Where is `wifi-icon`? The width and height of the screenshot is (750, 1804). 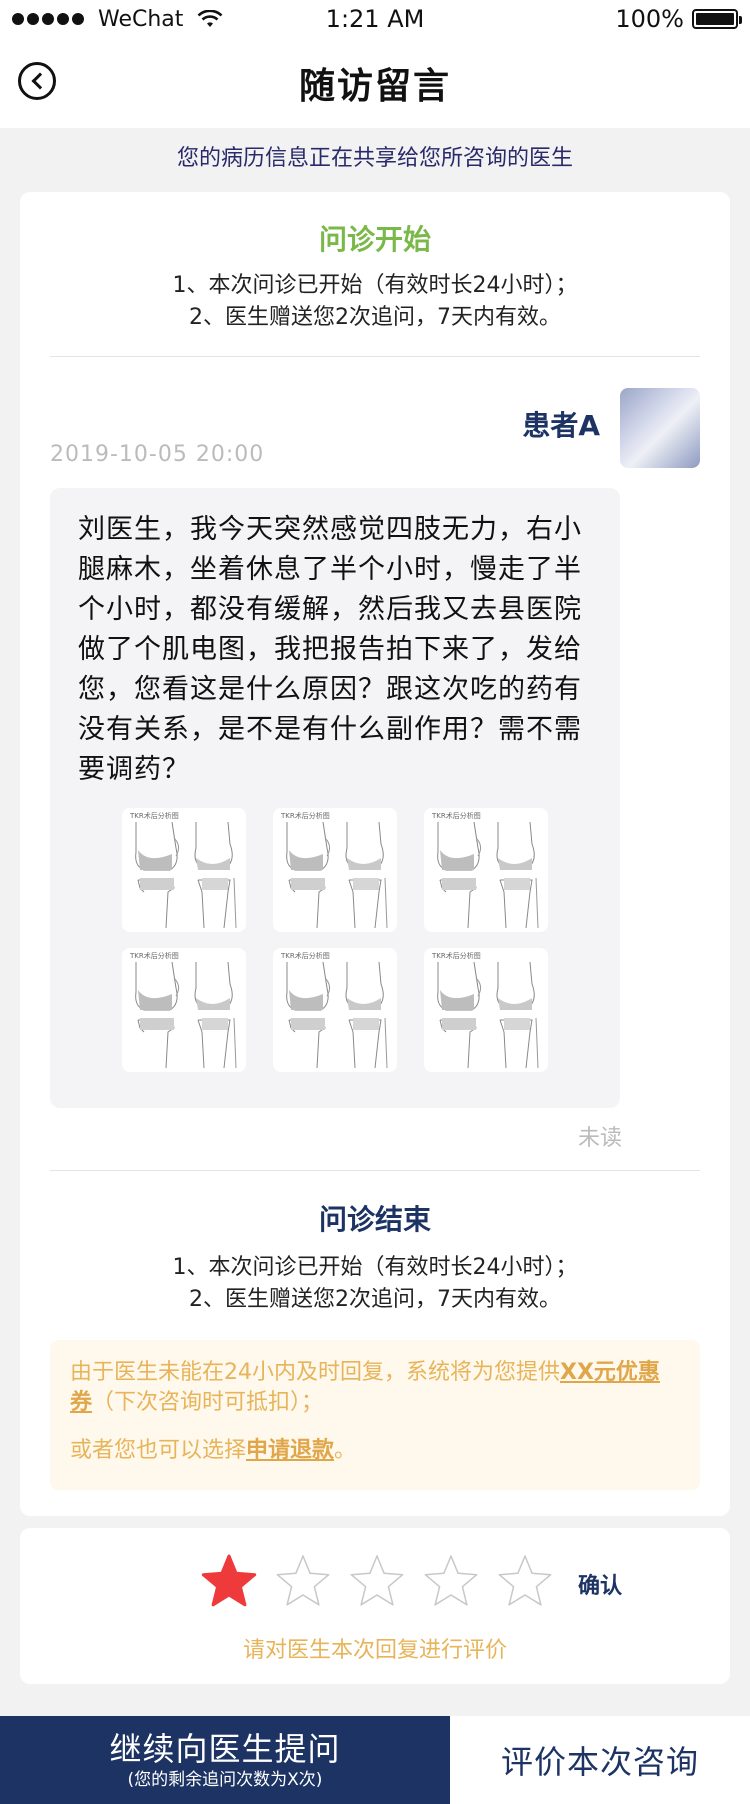 wifi-icon is located at coordinates (210, 18).